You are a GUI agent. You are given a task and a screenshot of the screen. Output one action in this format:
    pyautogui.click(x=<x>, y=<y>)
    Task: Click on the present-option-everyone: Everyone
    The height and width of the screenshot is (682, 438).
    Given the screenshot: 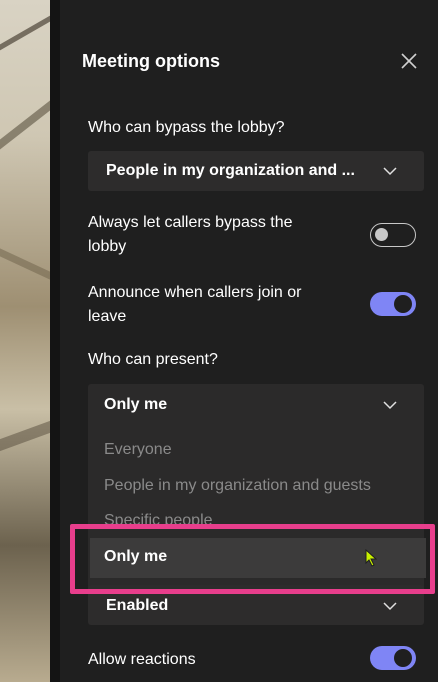 What is the action you would take?
    pyautogui.click(x=138, y=450)
    